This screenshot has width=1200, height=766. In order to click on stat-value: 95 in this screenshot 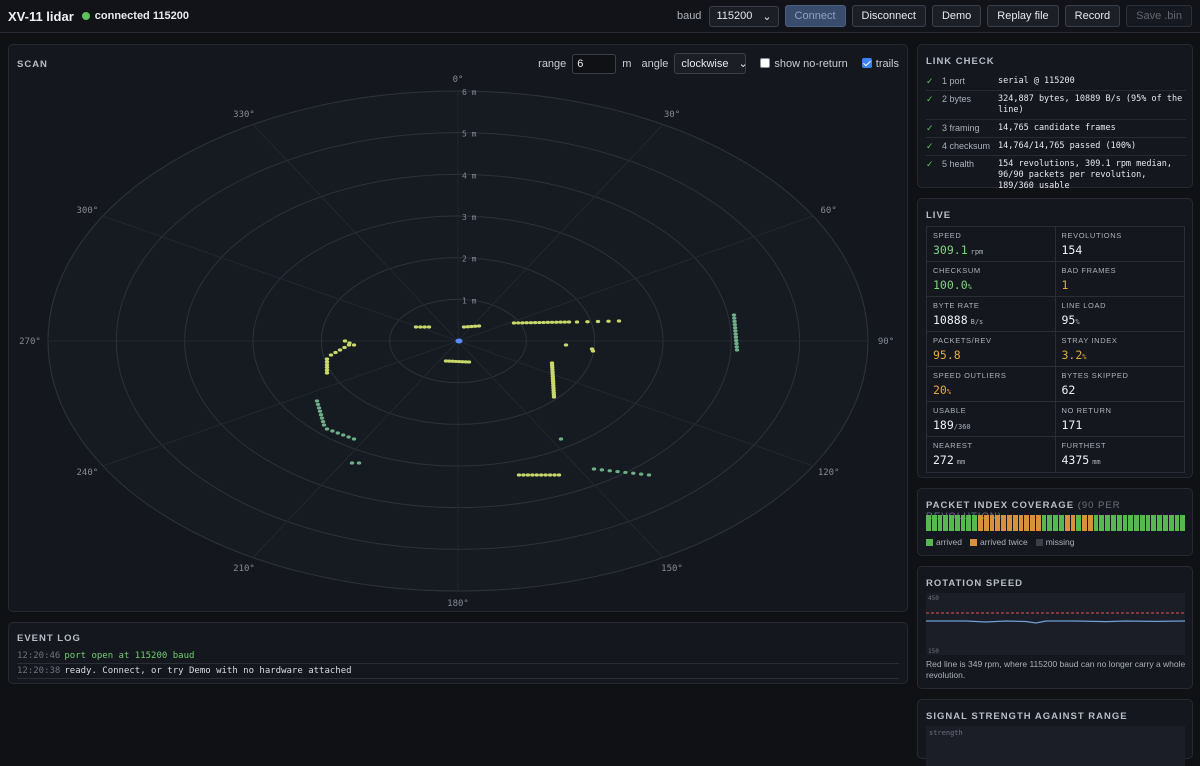, I will do `click(1068, 320)`.